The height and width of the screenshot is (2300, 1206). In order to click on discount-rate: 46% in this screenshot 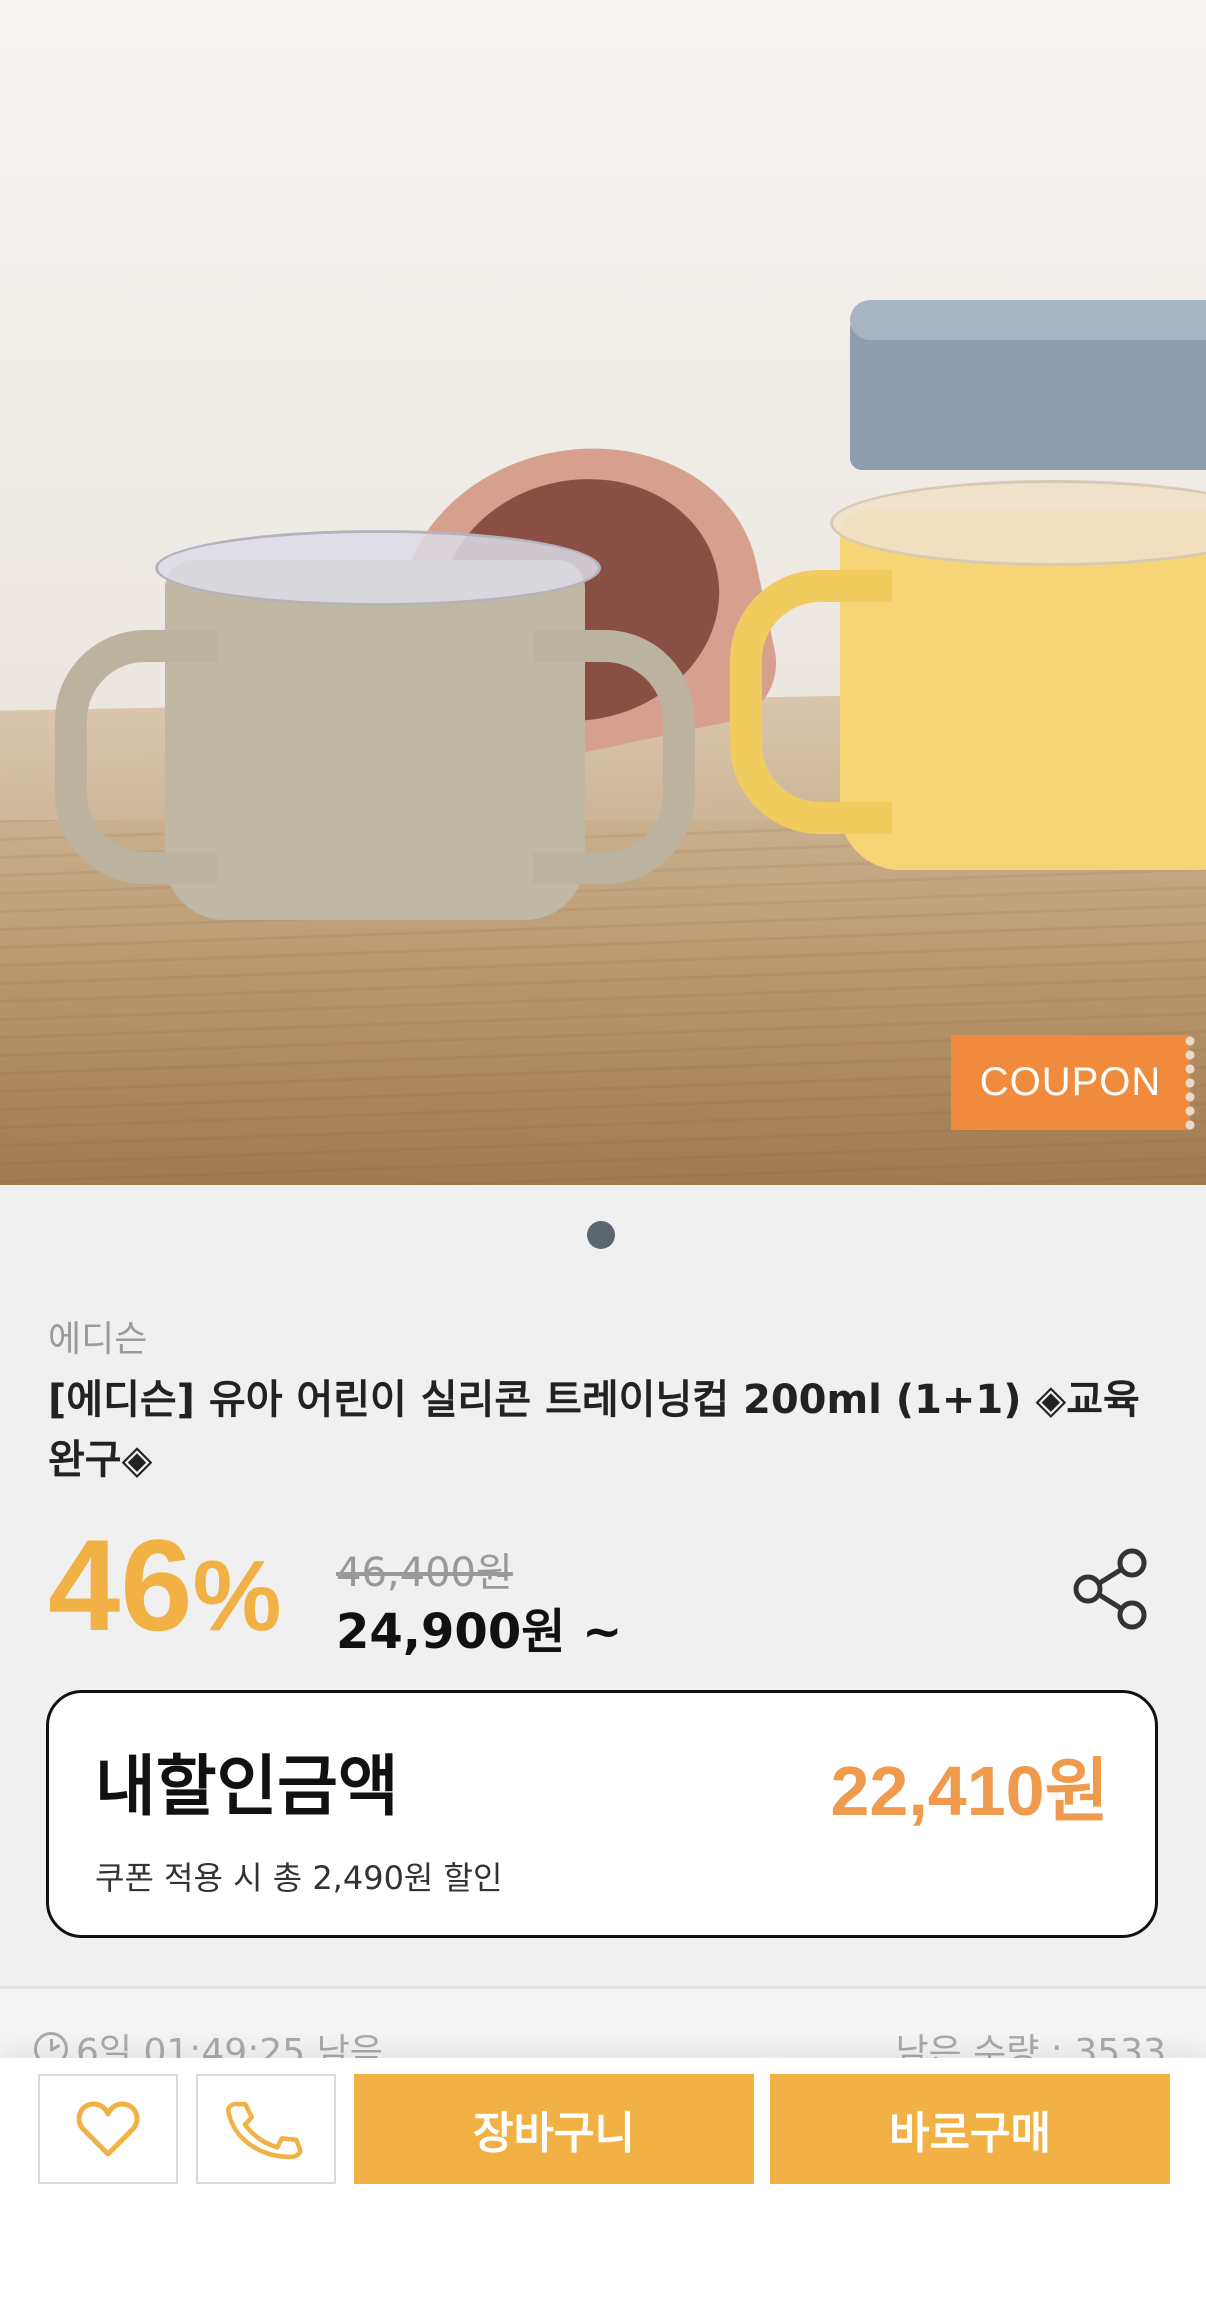, I will do `click(165, 1585)`.